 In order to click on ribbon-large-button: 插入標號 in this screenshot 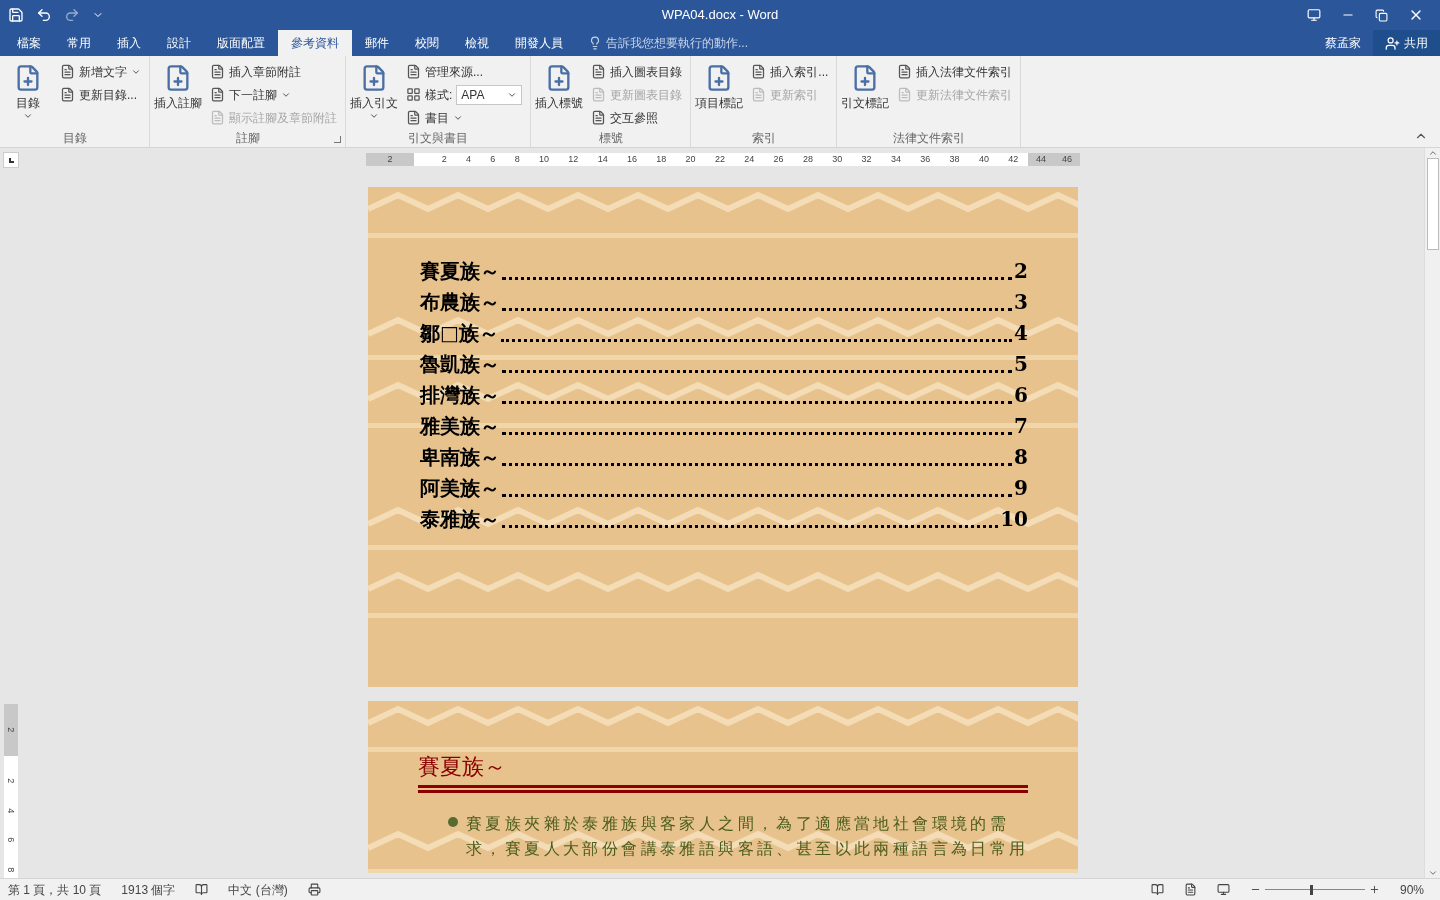, I will do `click(559, 94)`.